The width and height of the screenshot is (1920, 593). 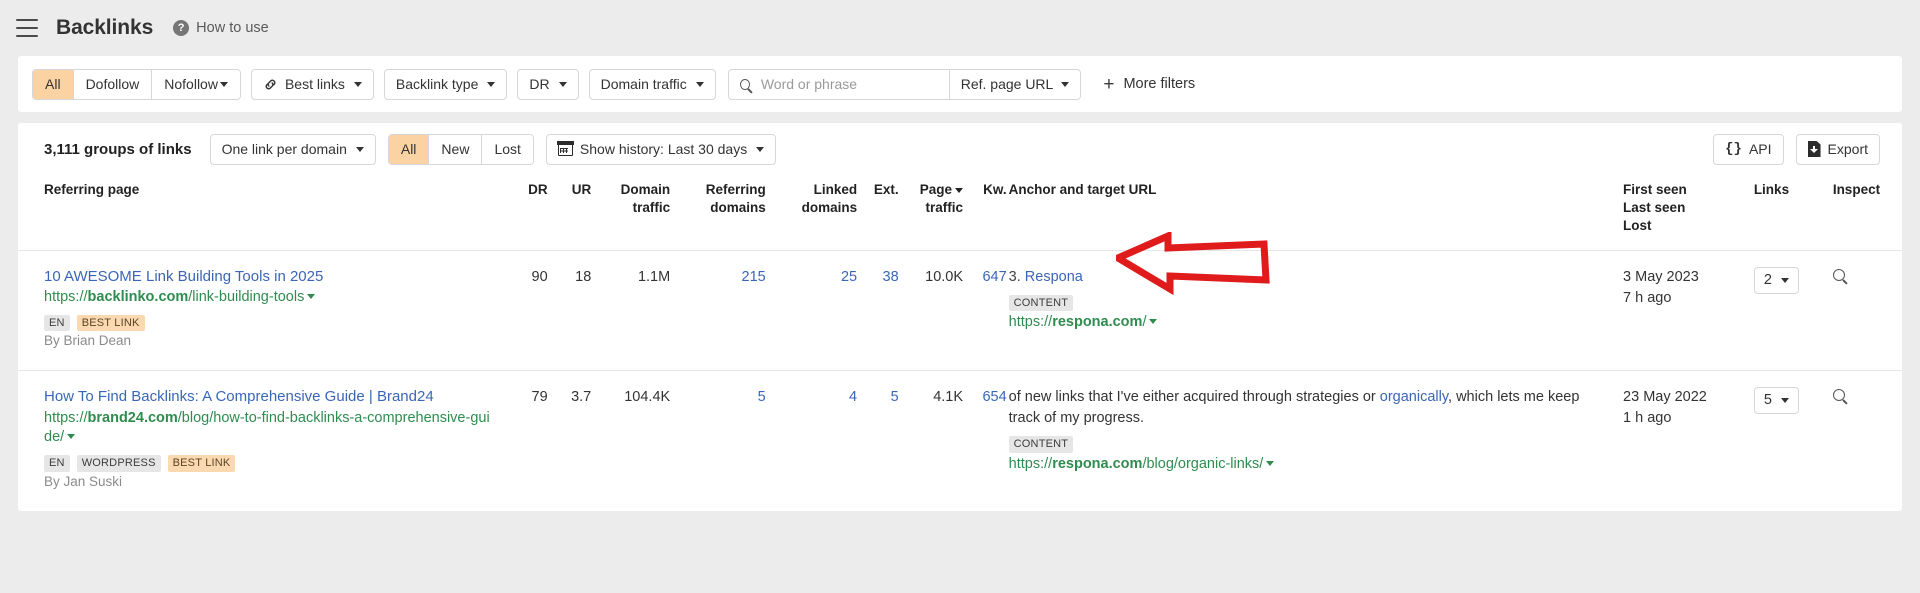 I want to click on tag-language: EN, so click(x=57, y=323).